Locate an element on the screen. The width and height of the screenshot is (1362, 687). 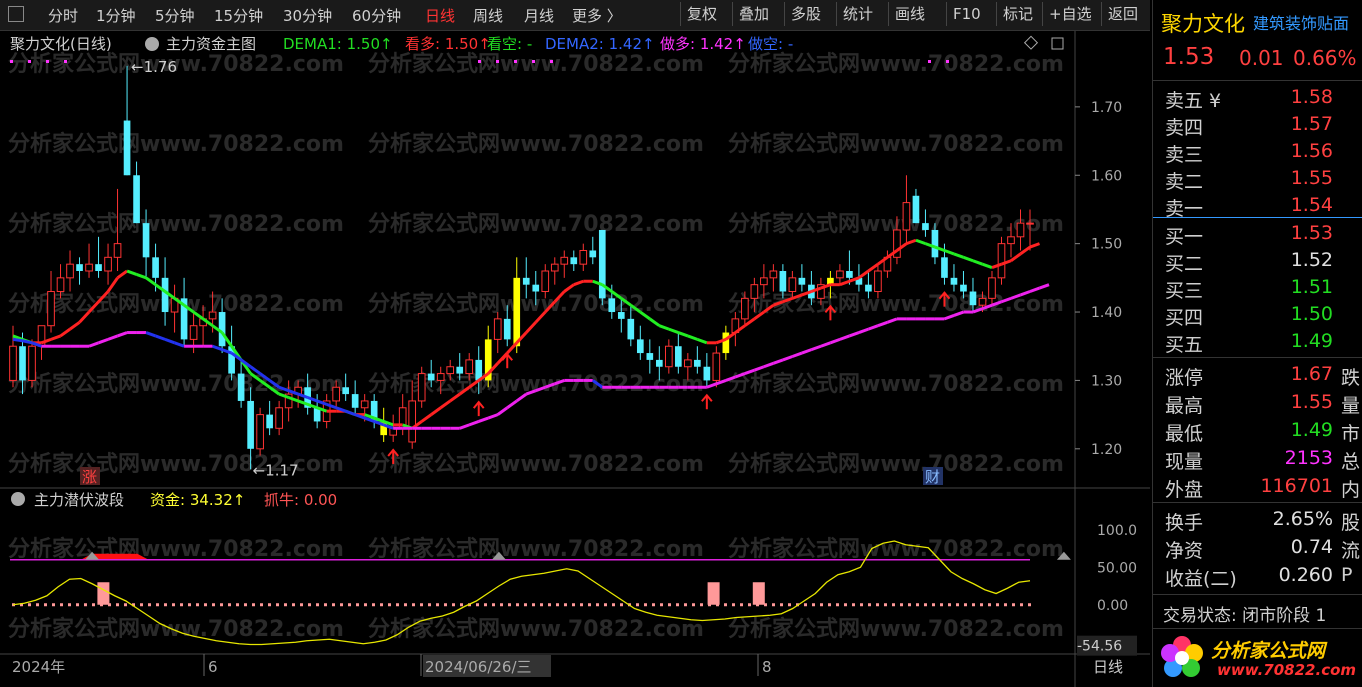
stat2-label-1: 净资 is located at coordinates (1184, 551).